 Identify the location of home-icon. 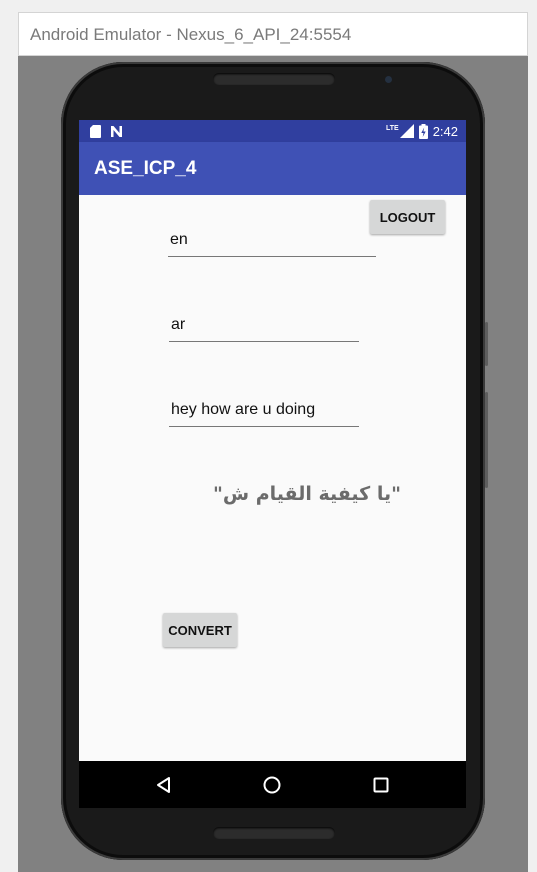
(272, 785).